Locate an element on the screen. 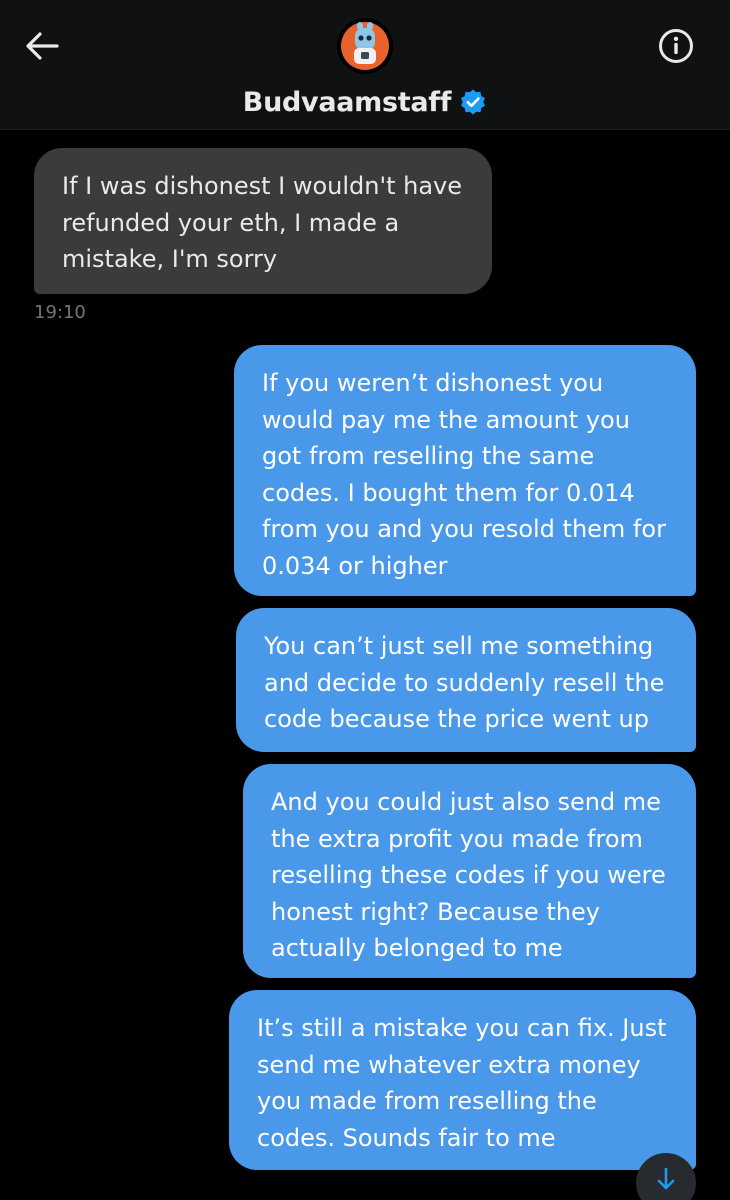 The image size is (730, 1200). arrow-down-icon is located at coordinates (666, 1178).